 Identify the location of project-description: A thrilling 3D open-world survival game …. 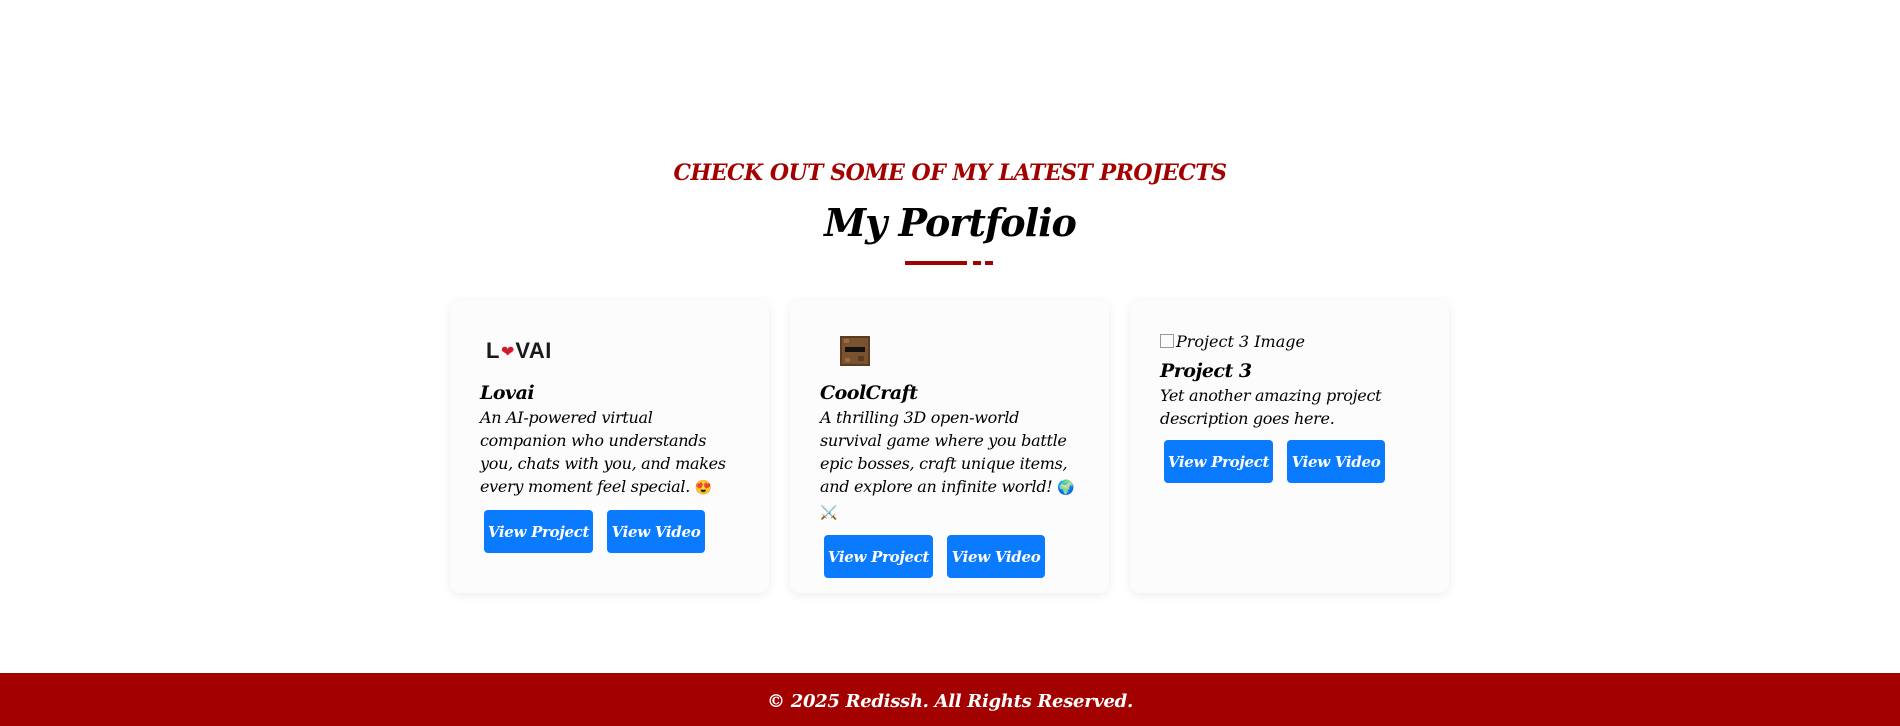
(947, 464).